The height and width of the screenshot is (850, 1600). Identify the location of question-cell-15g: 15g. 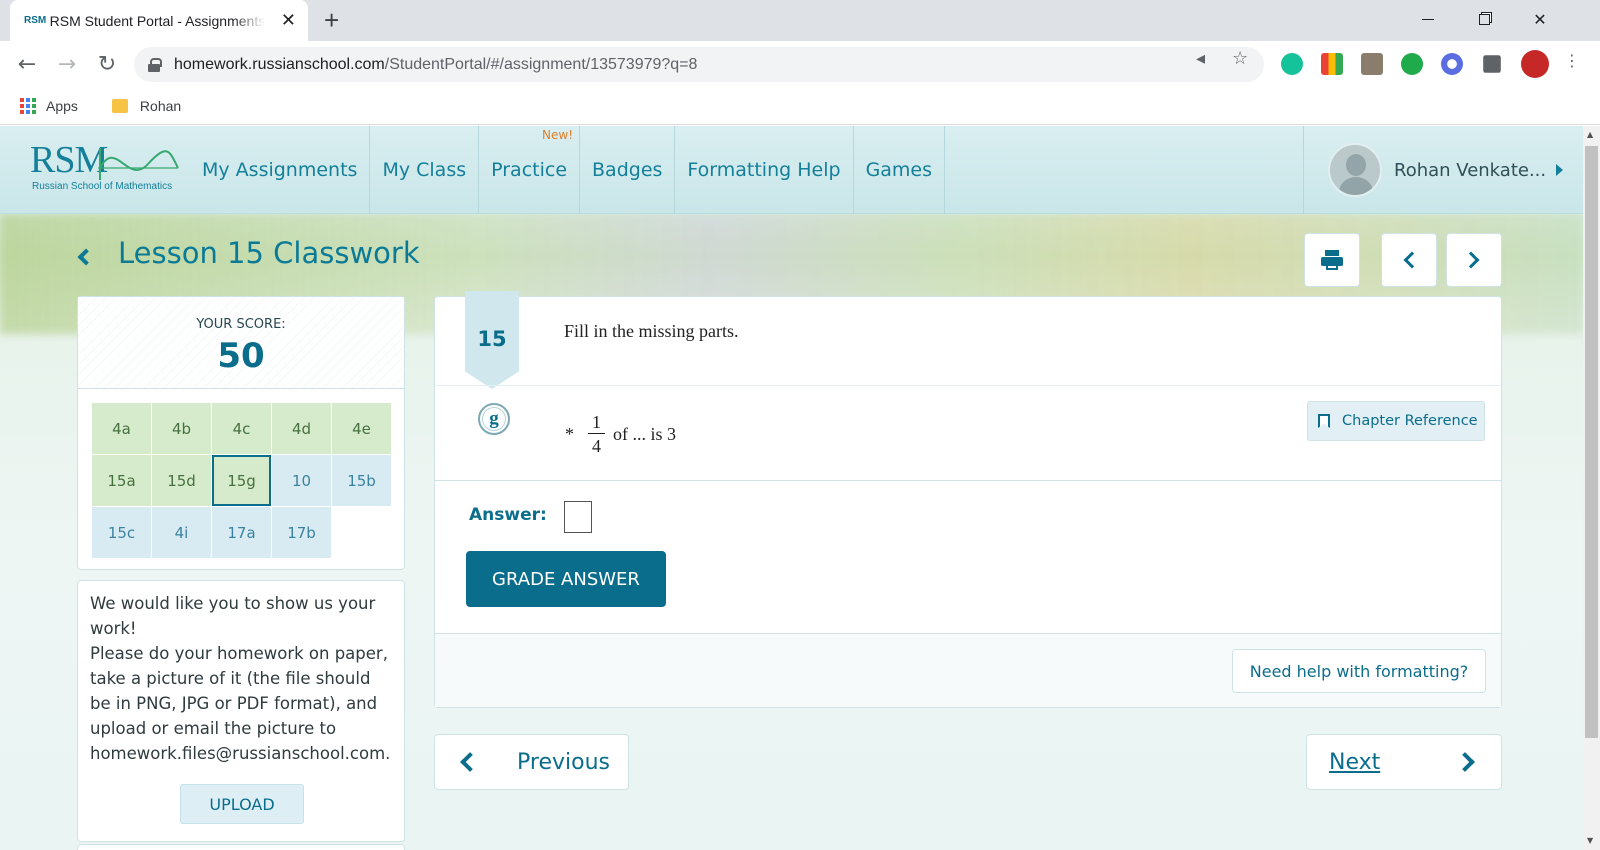
(241, 480).